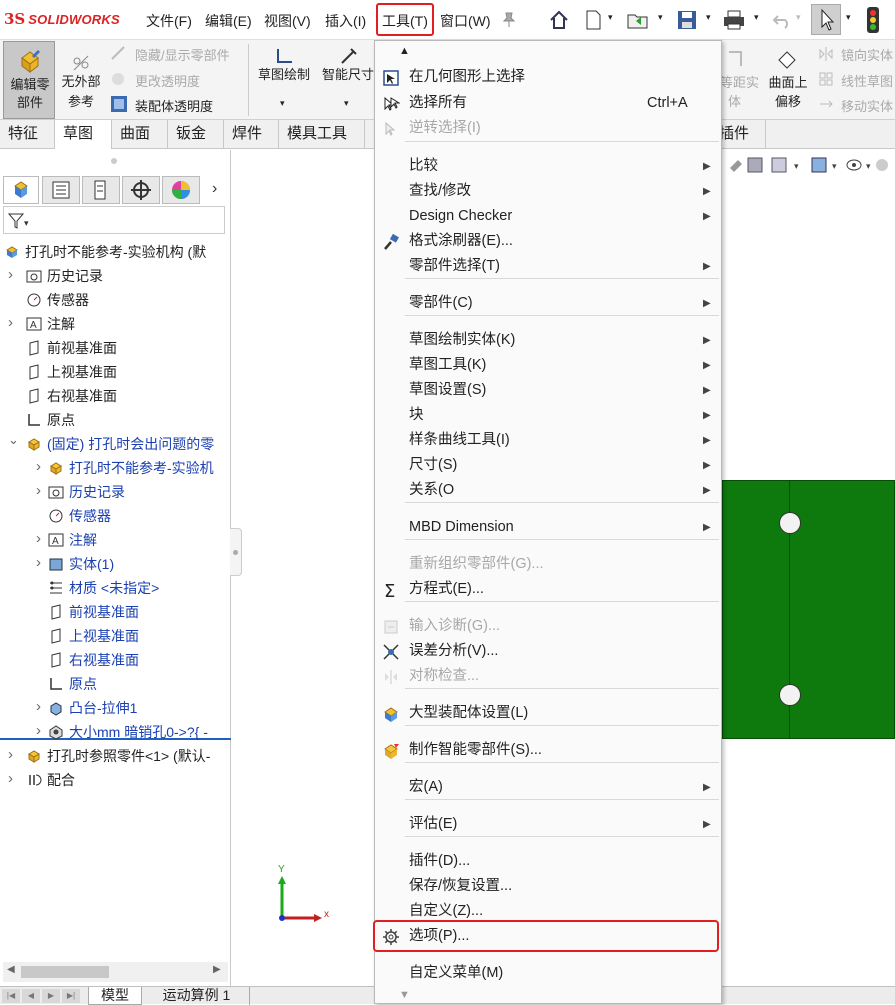  I want to click on menu-item-15: 关系(O ▶, so click(548, 490).